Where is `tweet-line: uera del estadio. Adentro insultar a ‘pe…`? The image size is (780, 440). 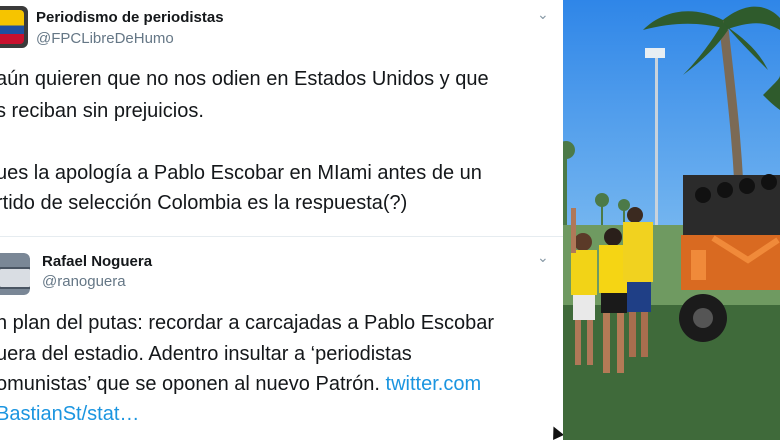
tweet-line: uera del estadio. Adentro insultar a ‘pe… is located at coordinates (206, 354).